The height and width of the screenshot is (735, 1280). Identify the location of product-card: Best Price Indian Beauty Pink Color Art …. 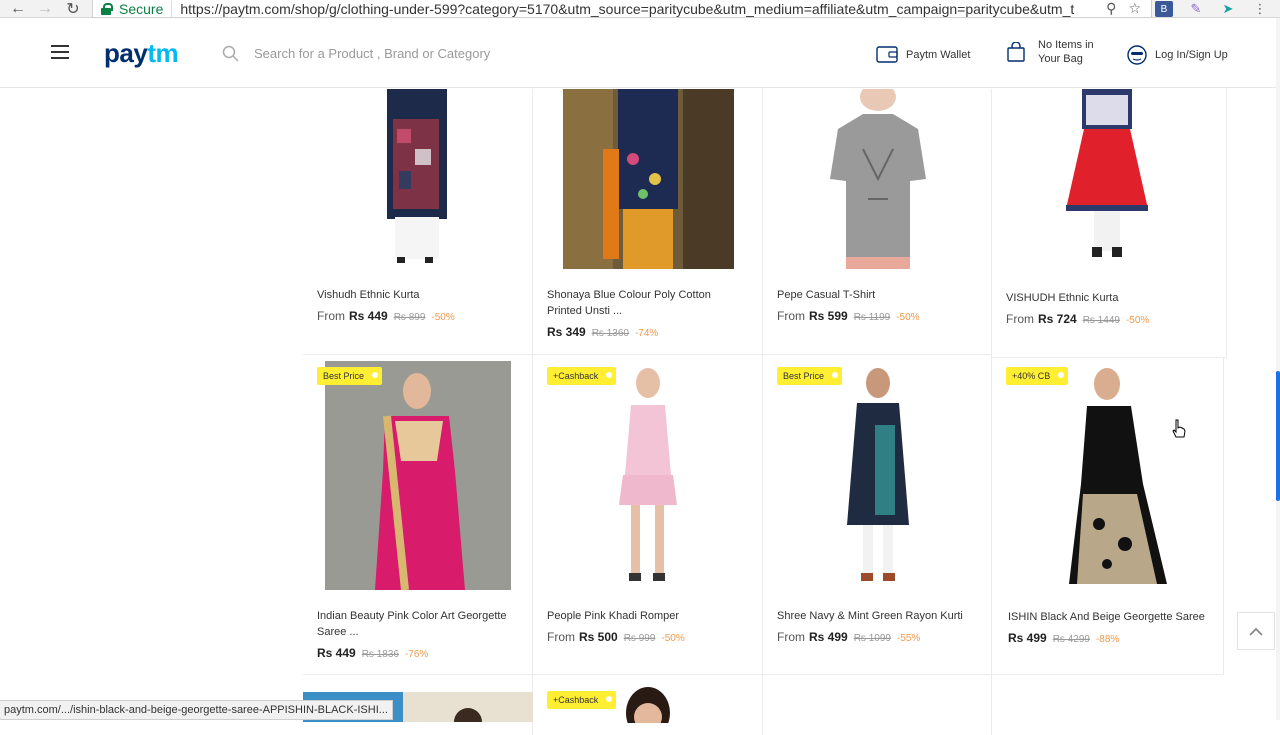
(418, 515).